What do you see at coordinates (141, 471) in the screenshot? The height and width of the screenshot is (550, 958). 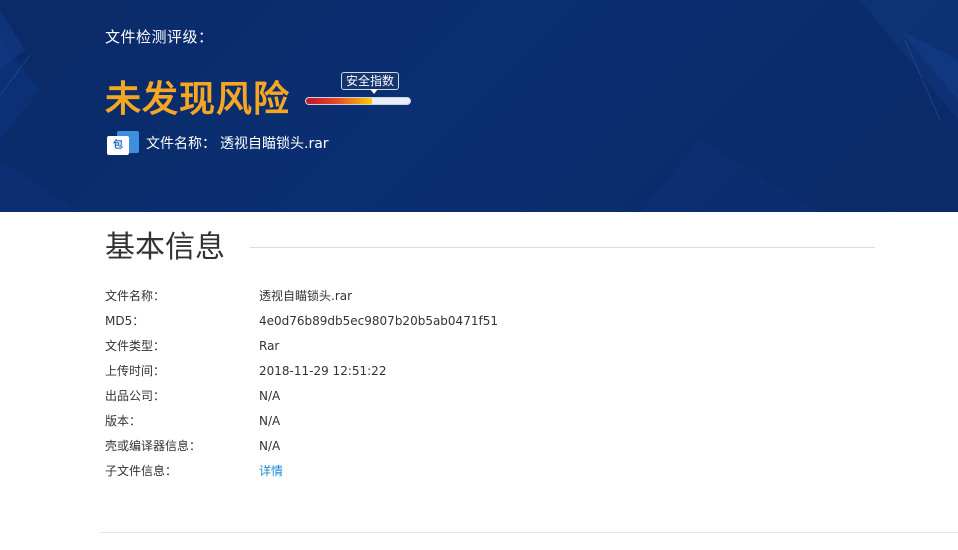 I see `info-key: 子文件信息：` at bounding box center [141, 471].